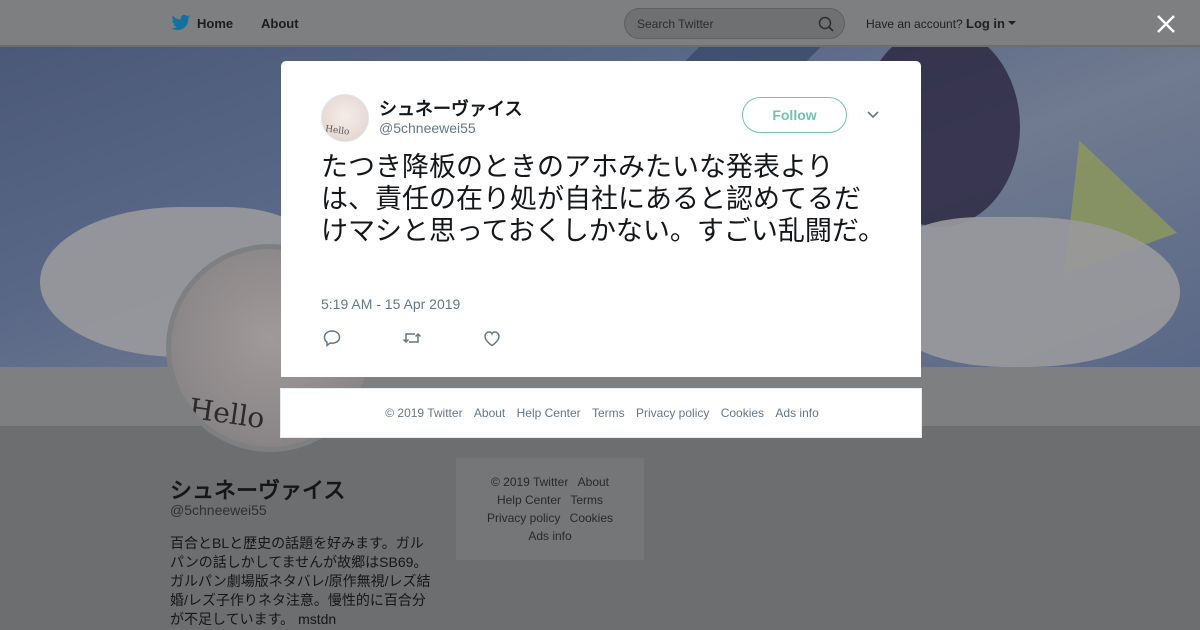 The height and width of the screenshot is (630, 1200). I want to click on tweet-timestamp: 5:19 AM - 15 Apr 2019, so click(390, 304).